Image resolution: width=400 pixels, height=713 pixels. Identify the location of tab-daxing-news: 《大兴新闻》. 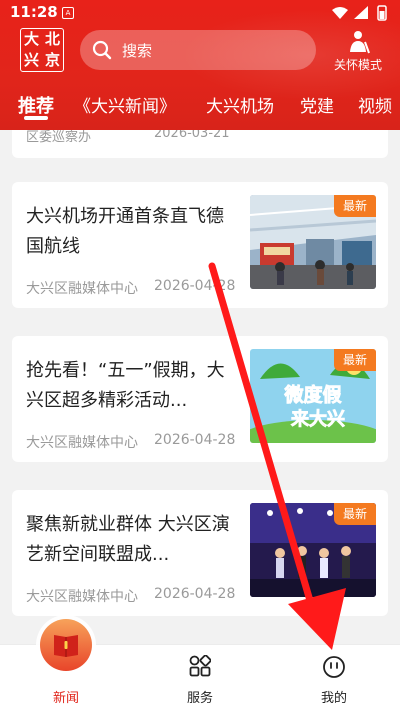
(125, 104).